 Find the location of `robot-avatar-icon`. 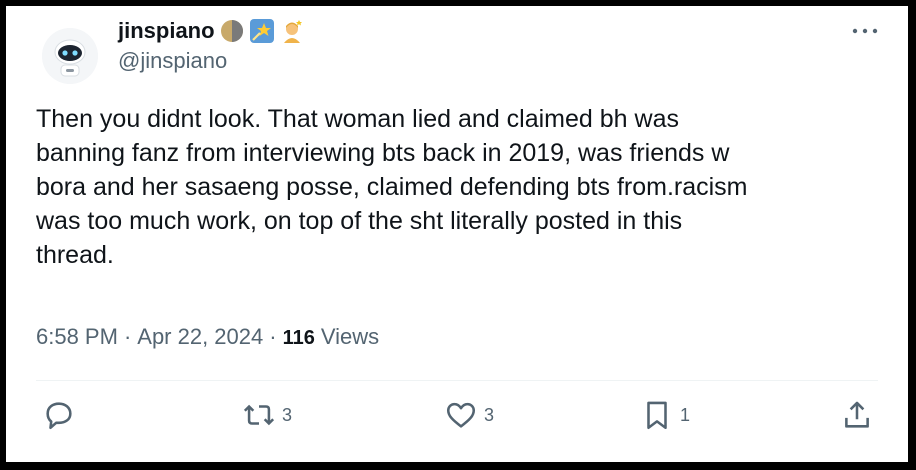

robot-avatar-icon is located at coordinates (70, 56).